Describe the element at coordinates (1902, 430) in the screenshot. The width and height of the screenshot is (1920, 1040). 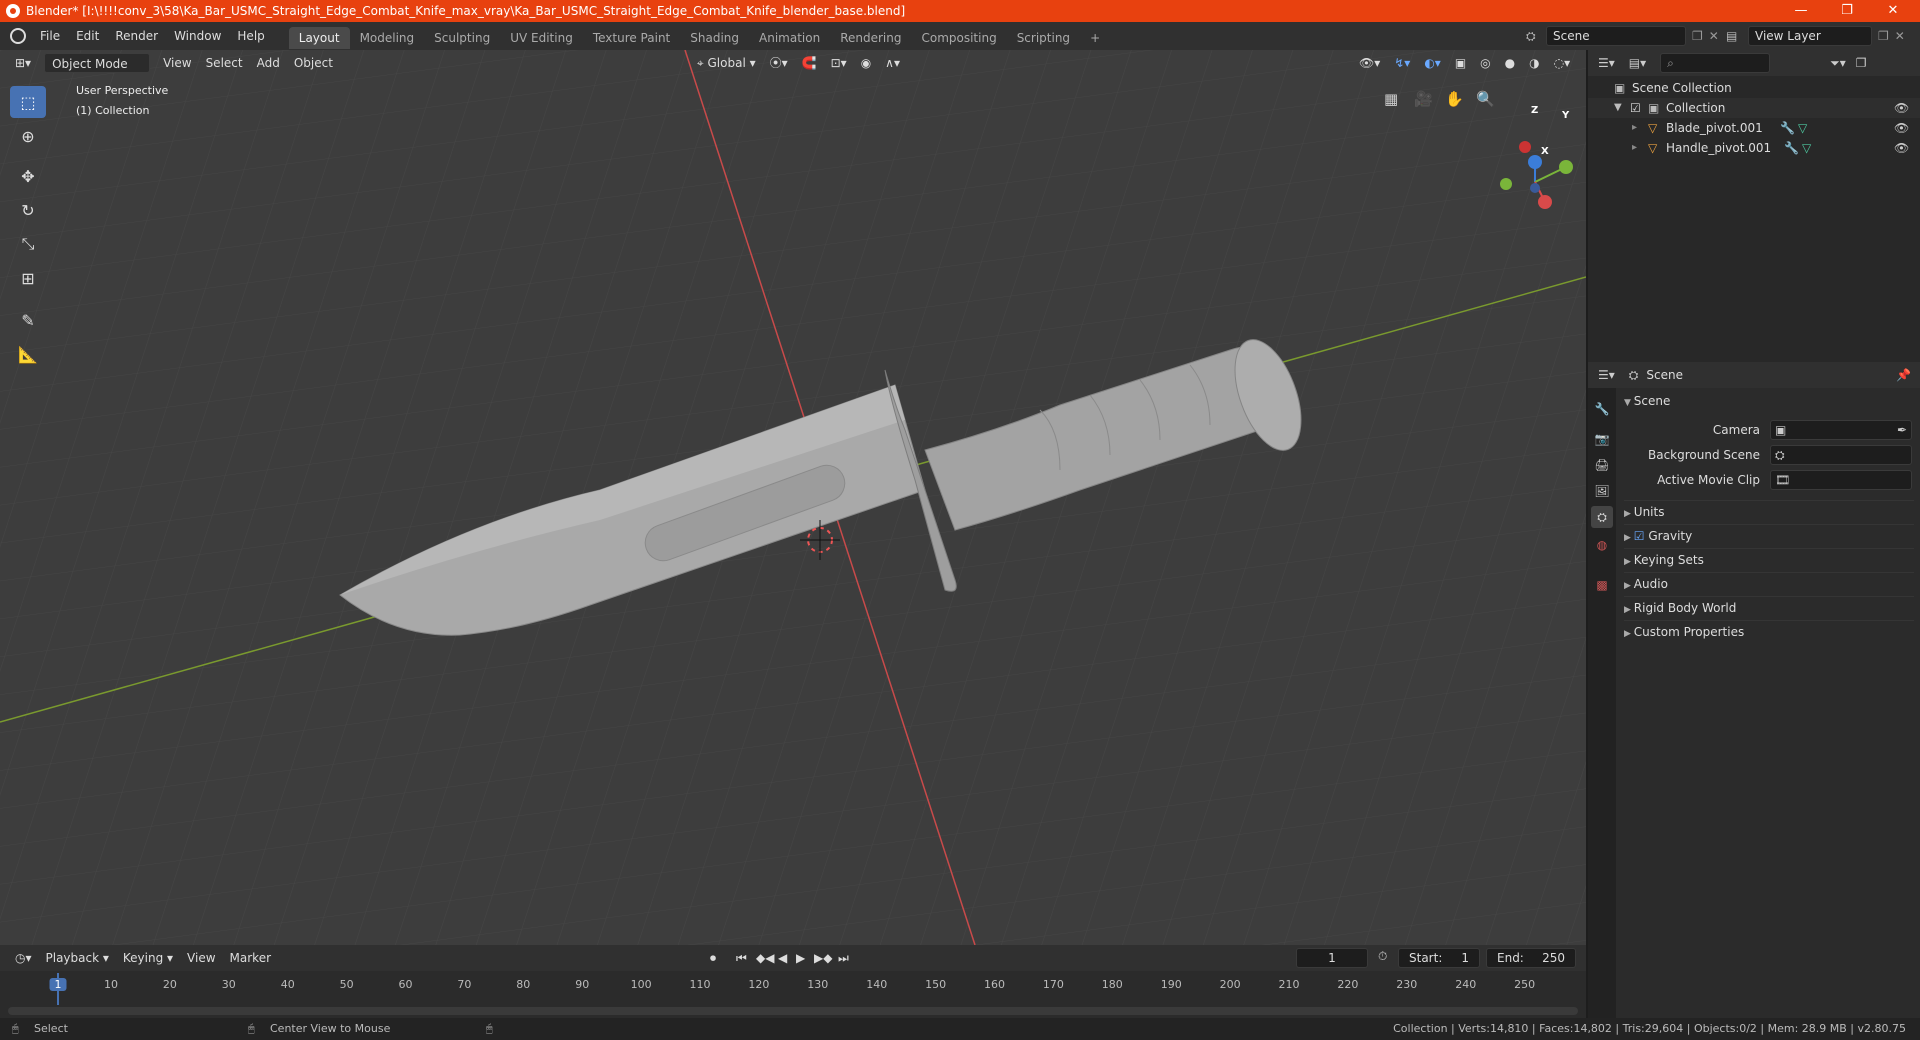
I see `eyedropper-icon: ✒` at that location.